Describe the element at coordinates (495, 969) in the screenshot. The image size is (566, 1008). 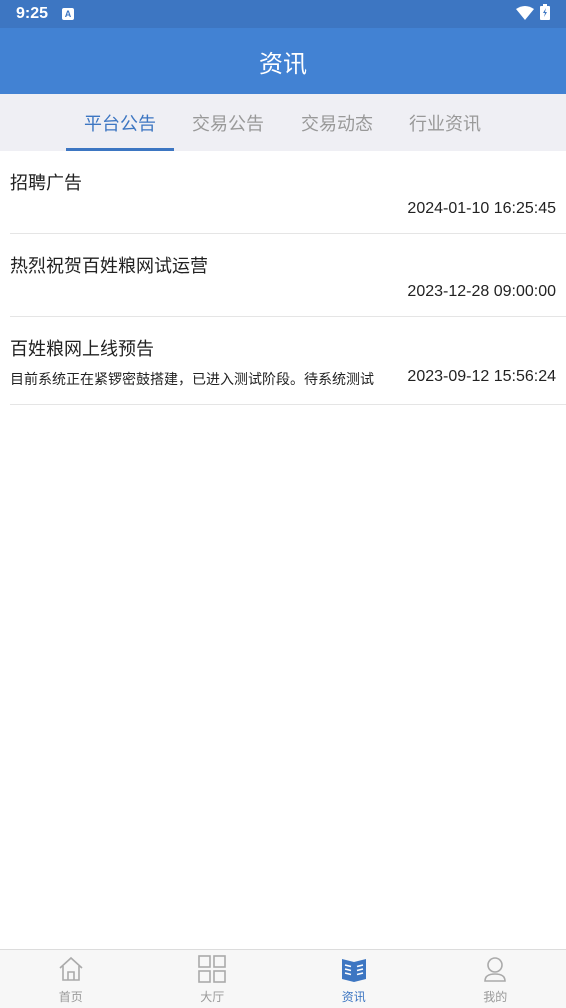
I see `user-icon` at that location.